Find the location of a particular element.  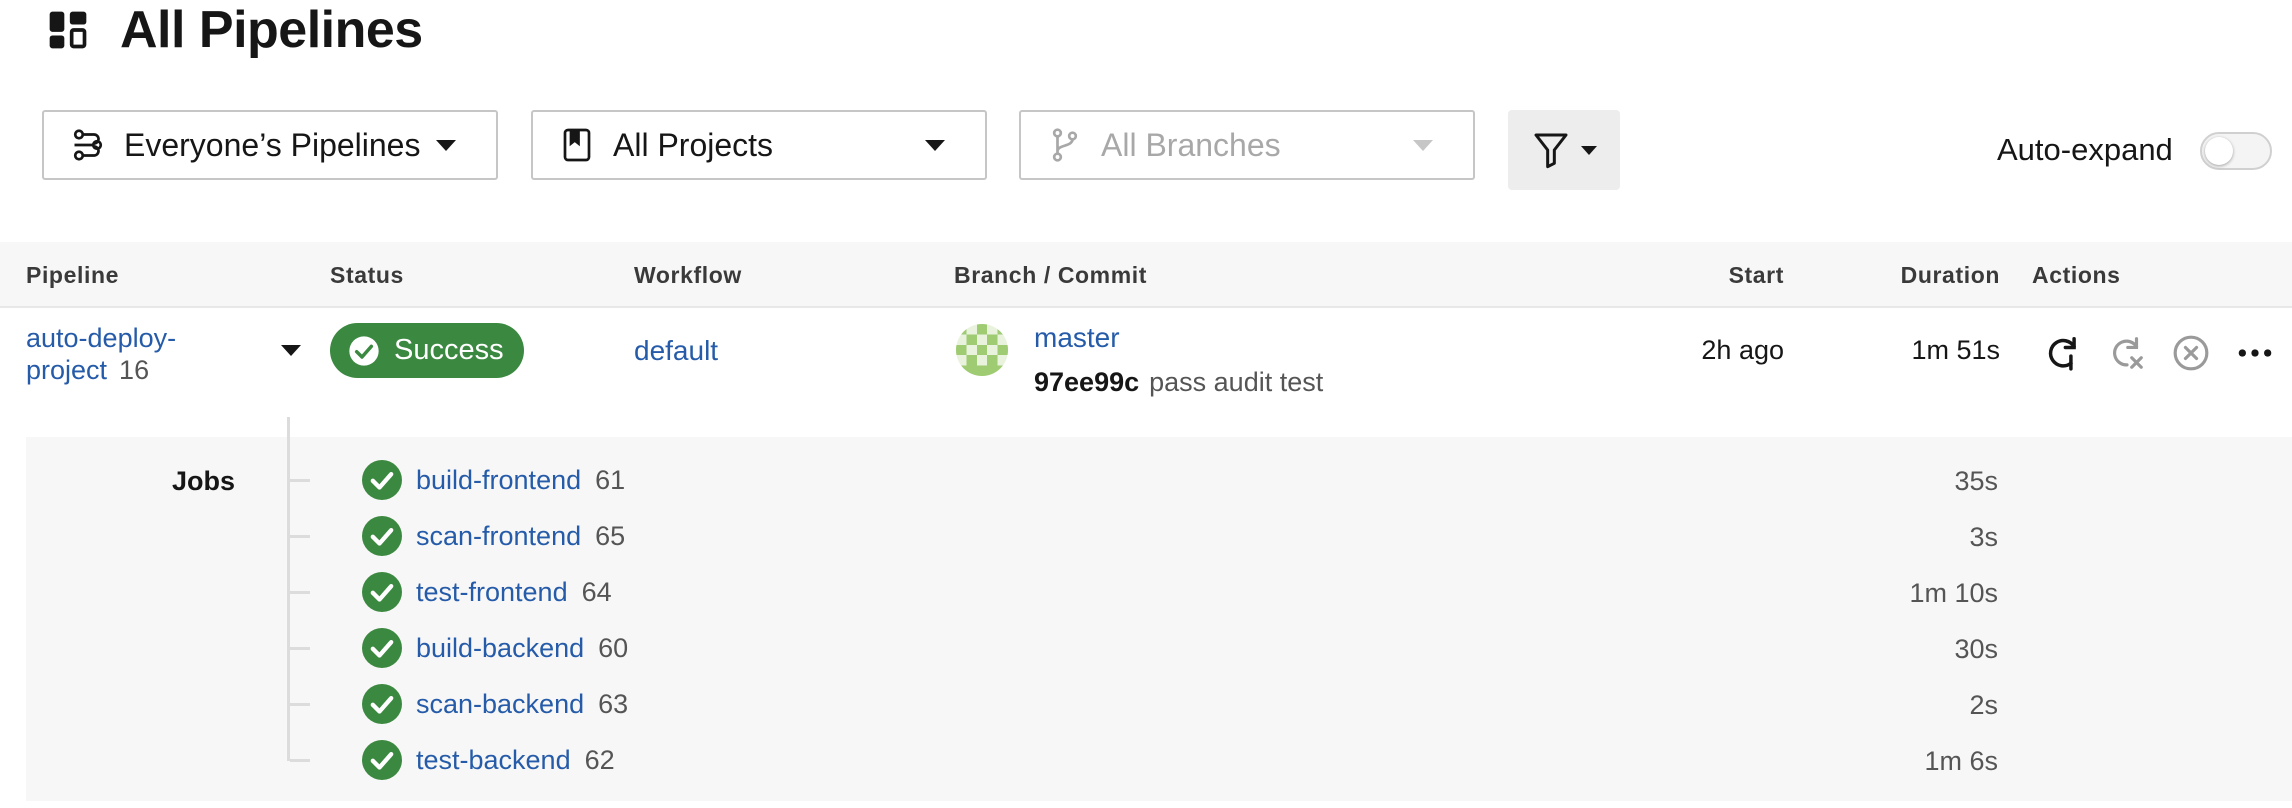

job-number: 65 is located at coordinates (610, 535).